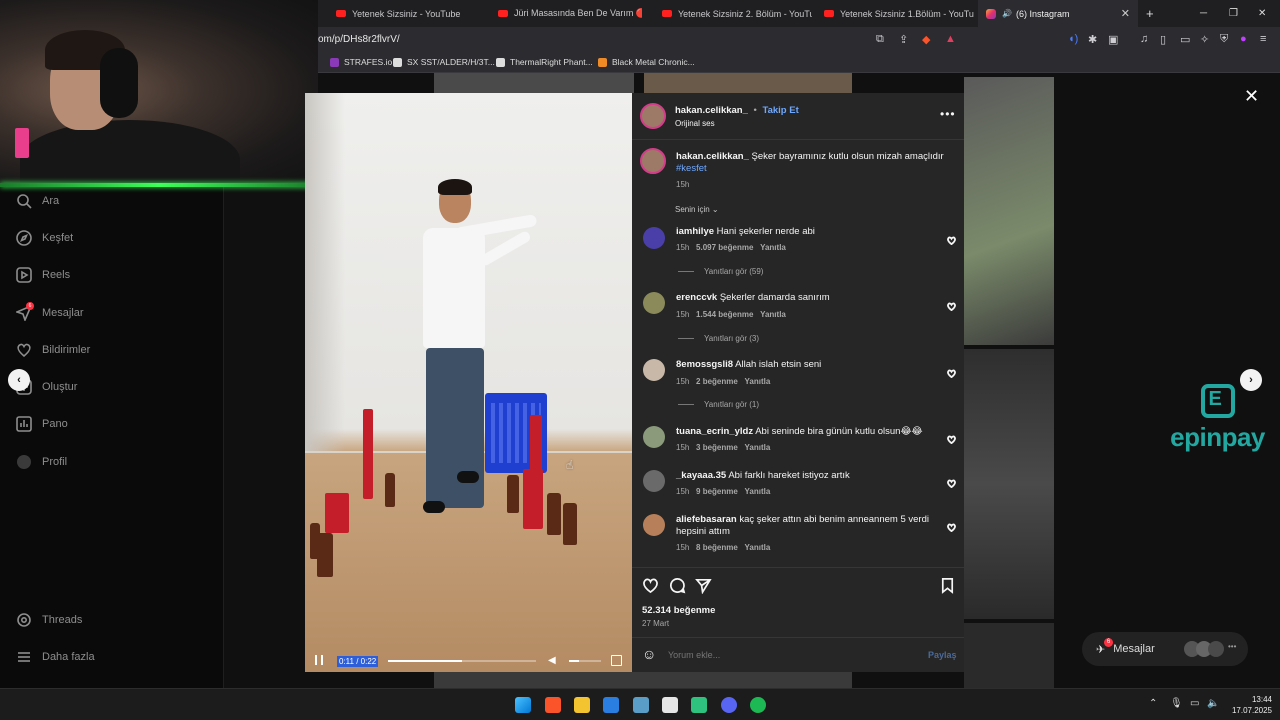 The image size is (1280, 720). I want to click on wallet-icon: ▭, so click(1185, 39).